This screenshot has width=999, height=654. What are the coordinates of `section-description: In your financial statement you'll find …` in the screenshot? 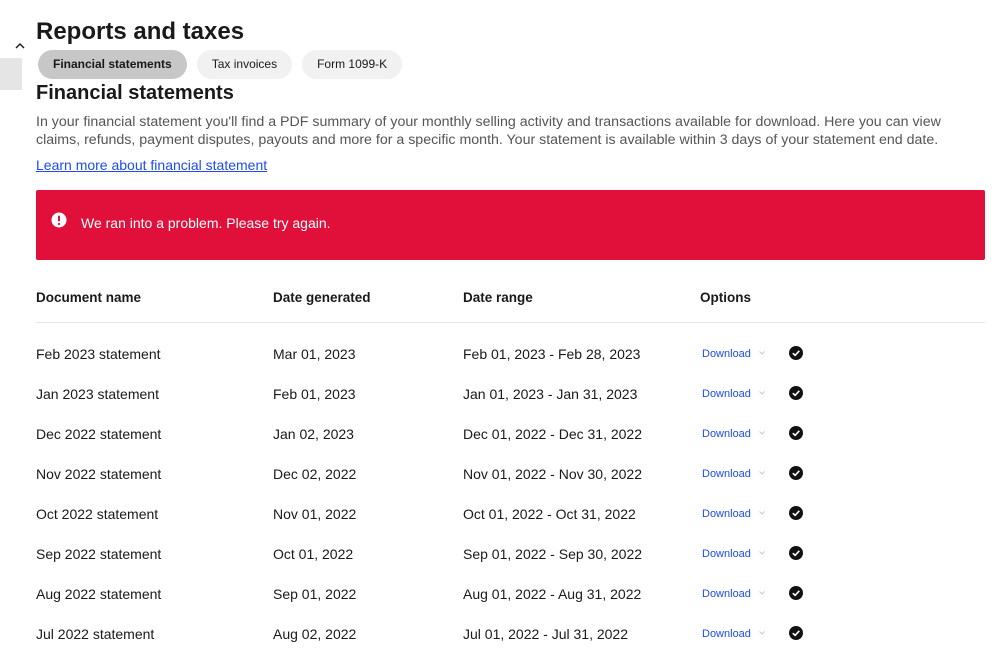 It's located at (488, 131).